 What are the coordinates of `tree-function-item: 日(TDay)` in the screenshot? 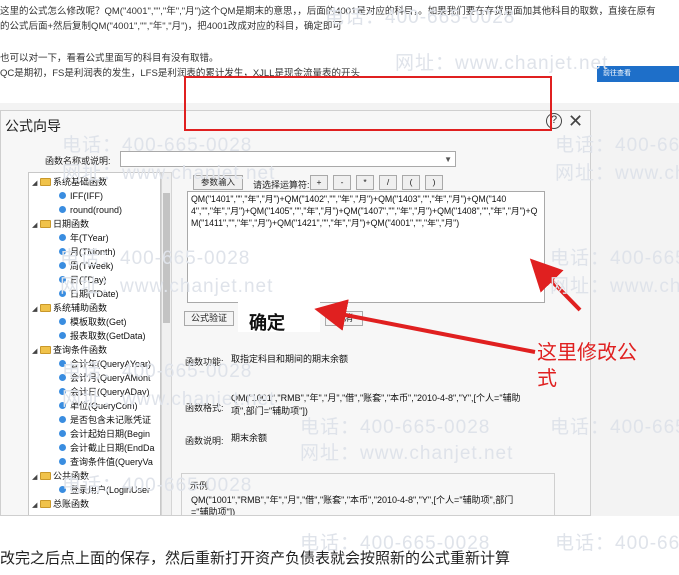 It's located at (83, 280).